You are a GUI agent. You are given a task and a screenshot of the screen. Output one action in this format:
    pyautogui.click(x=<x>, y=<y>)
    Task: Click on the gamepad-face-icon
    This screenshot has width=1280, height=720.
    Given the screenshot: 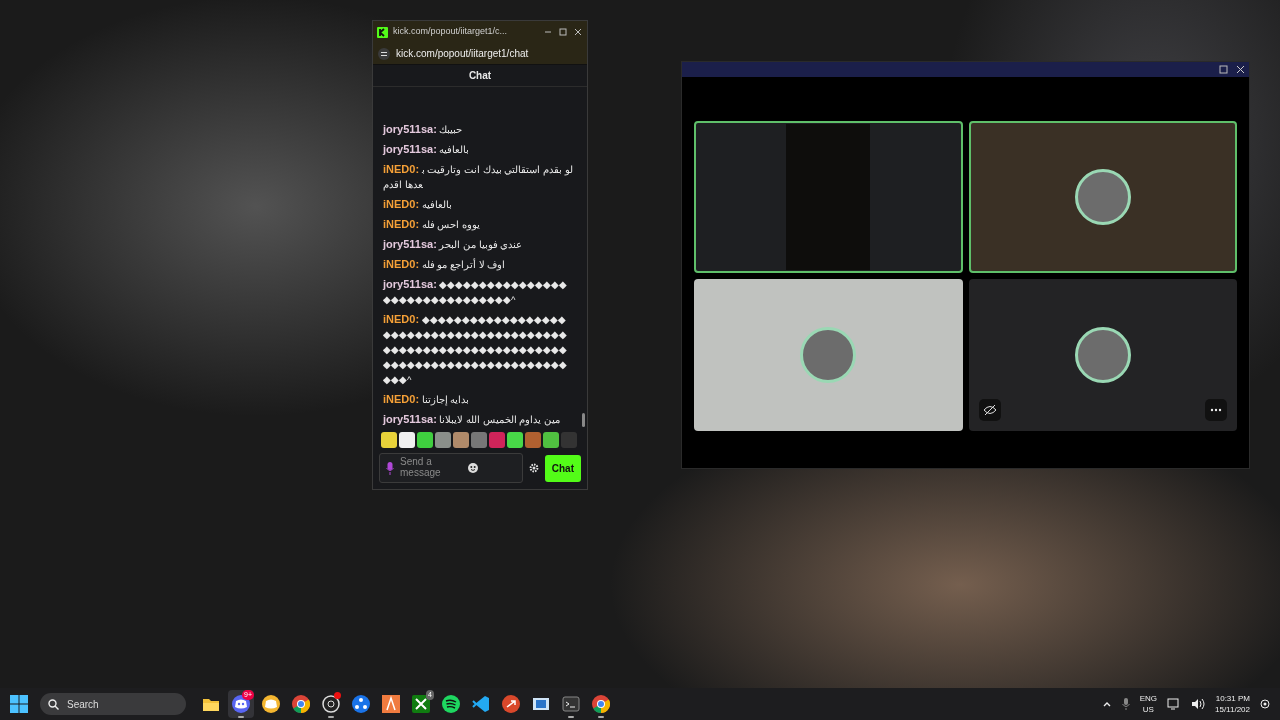 What is the action you would take?
    pyautogui.click(x=241, y=704)
    